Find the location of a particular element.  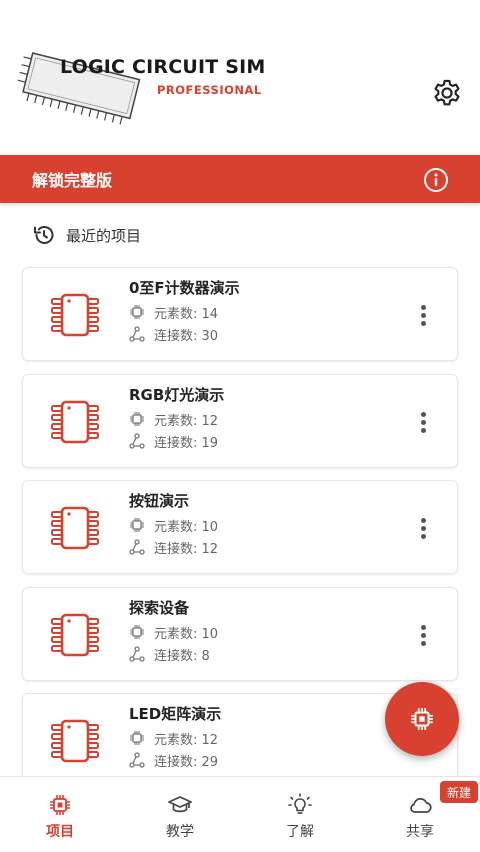

nav-label: 了解 is located at coordinates (300, 832).